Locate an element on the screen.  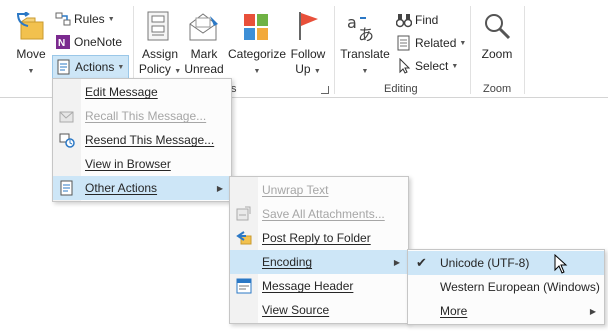
zoom-button: Zoom is located at coordinates (497, 54).